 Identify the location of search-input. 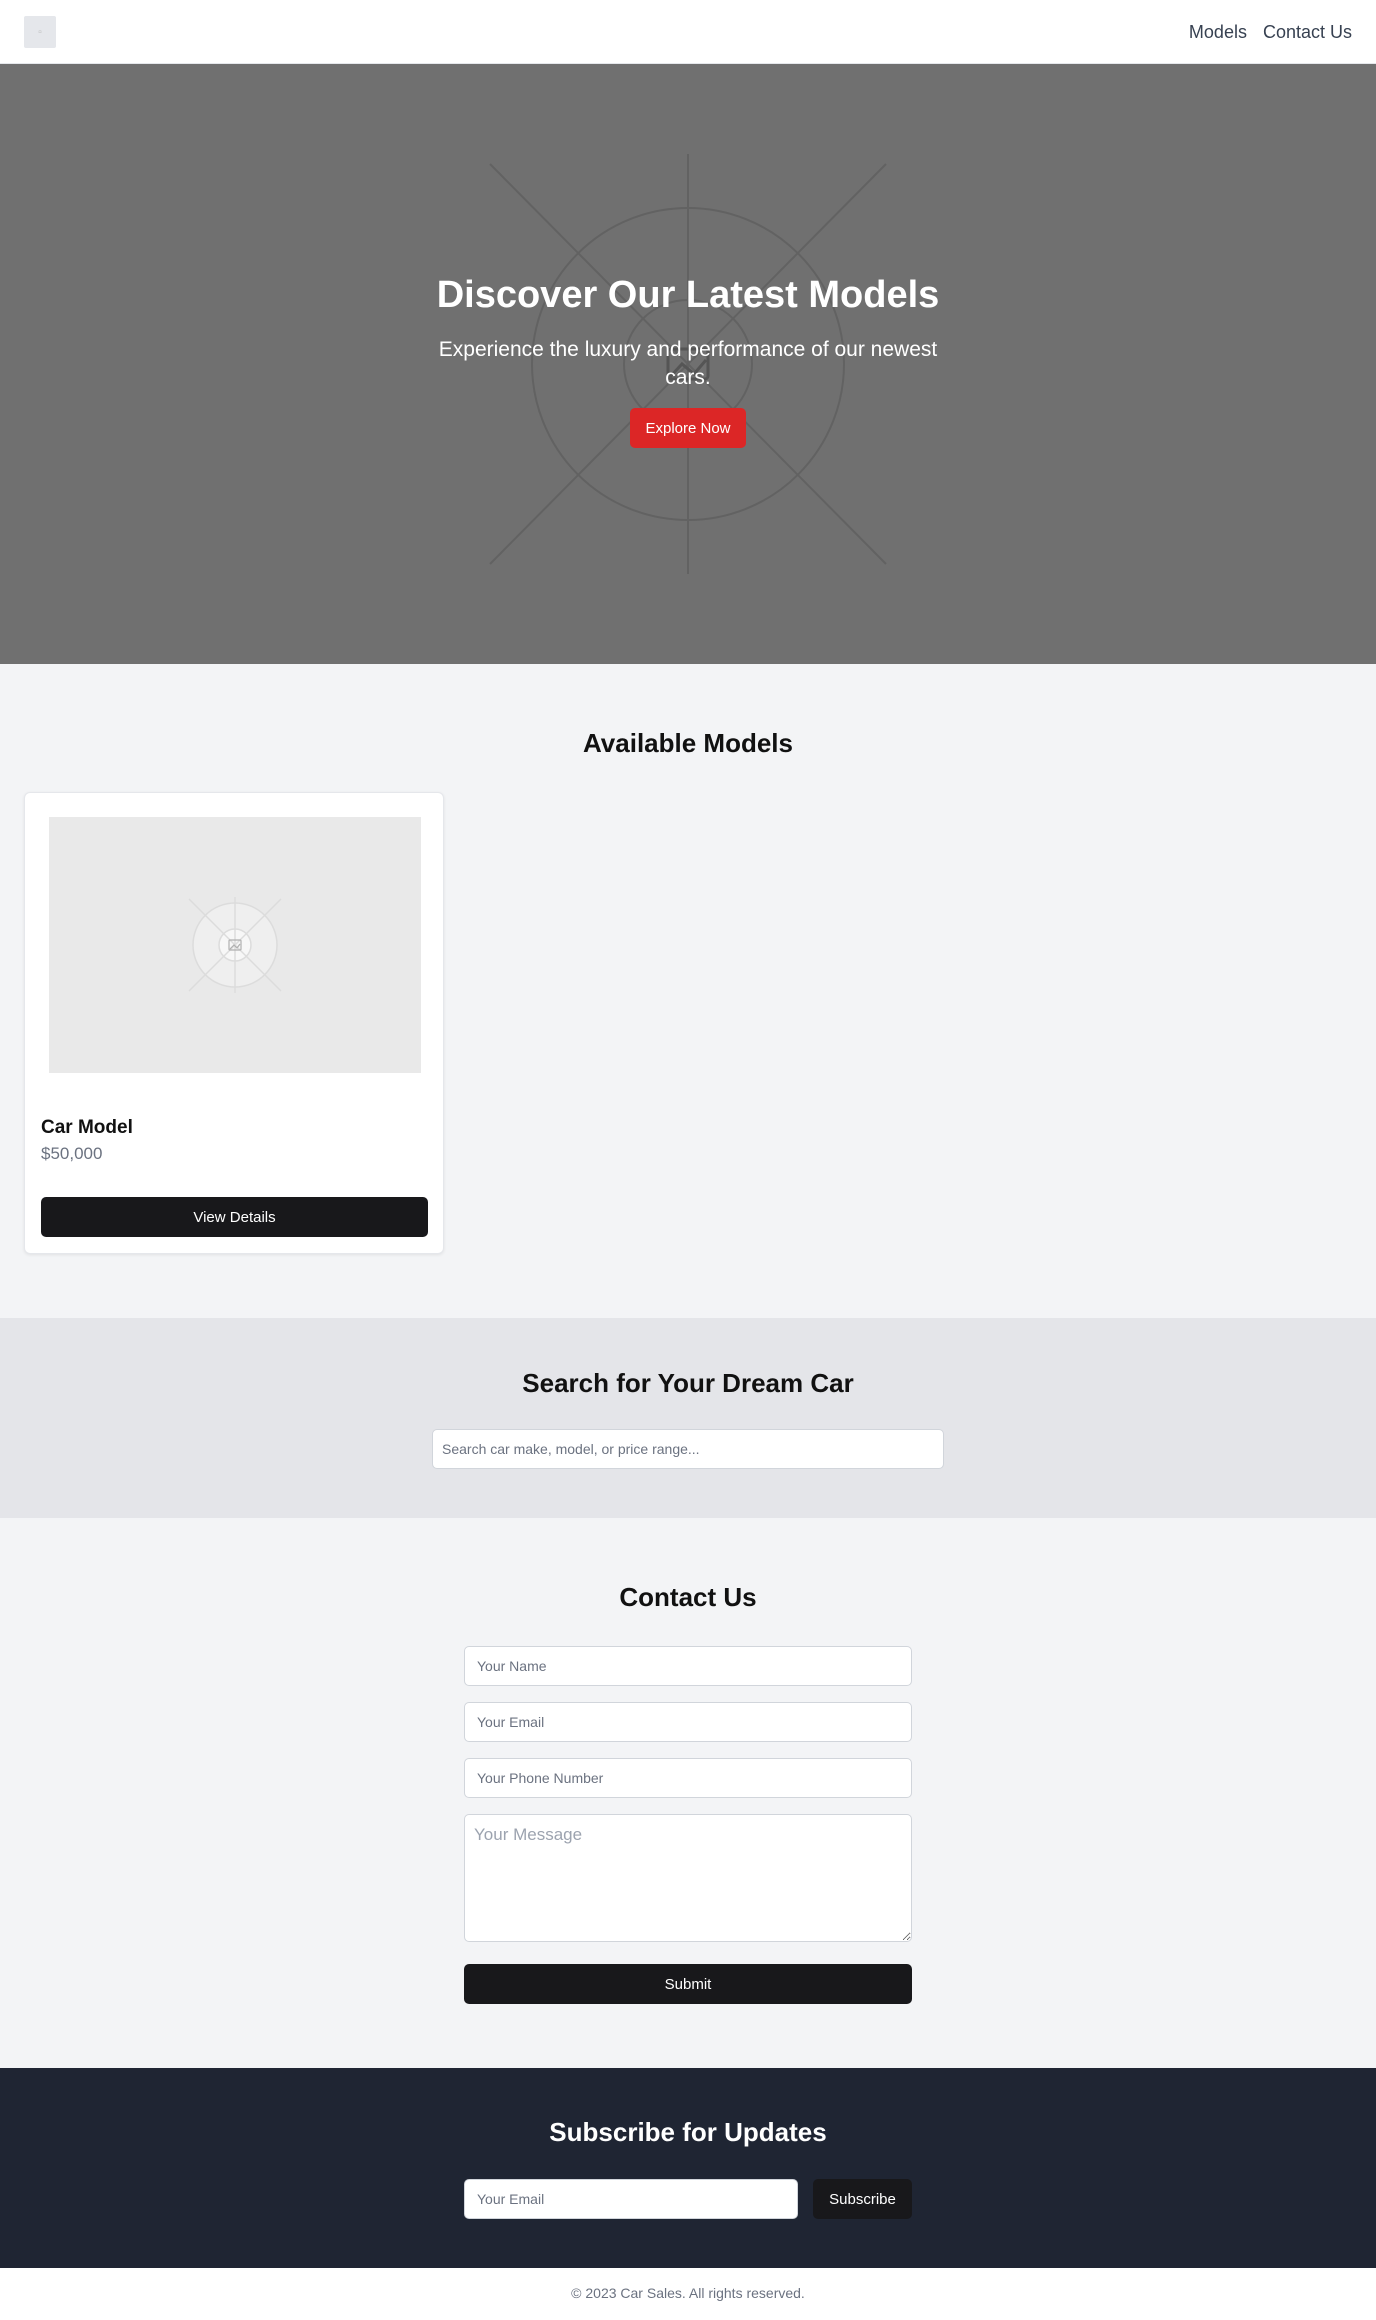
(688, 1449).